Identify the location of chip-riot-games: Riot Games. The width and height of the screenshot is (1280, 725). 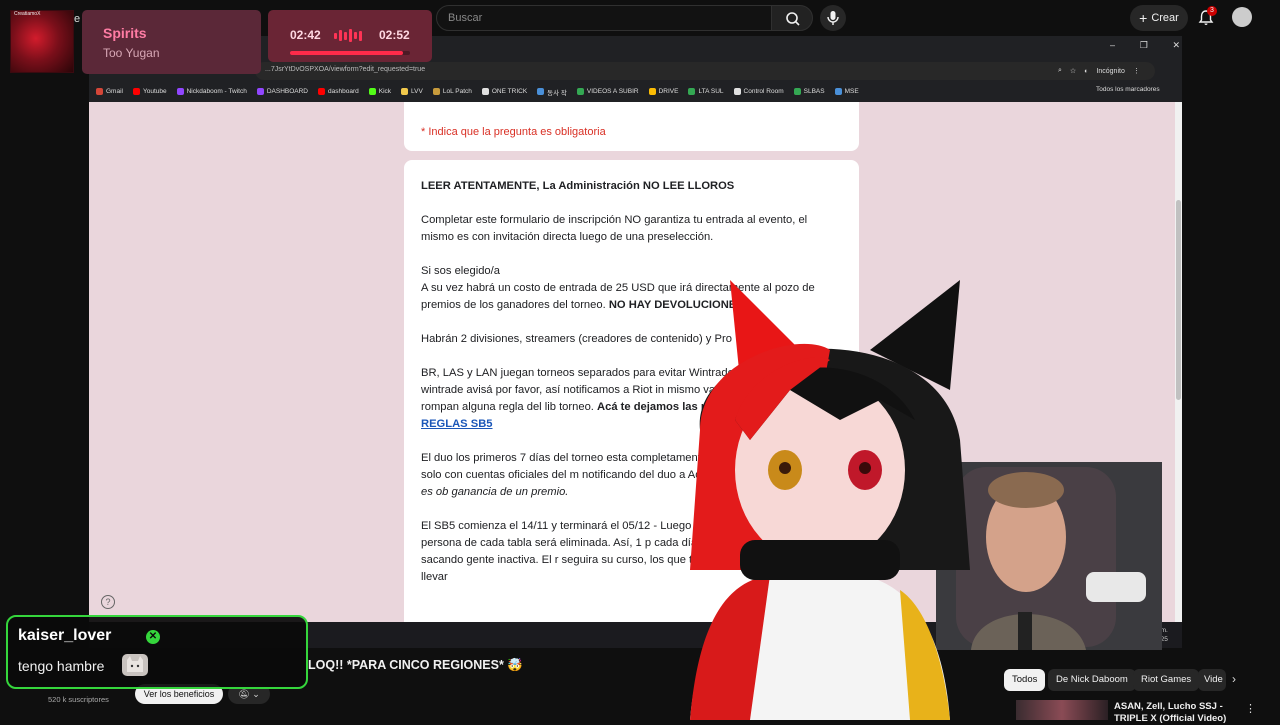
(1166, 680).